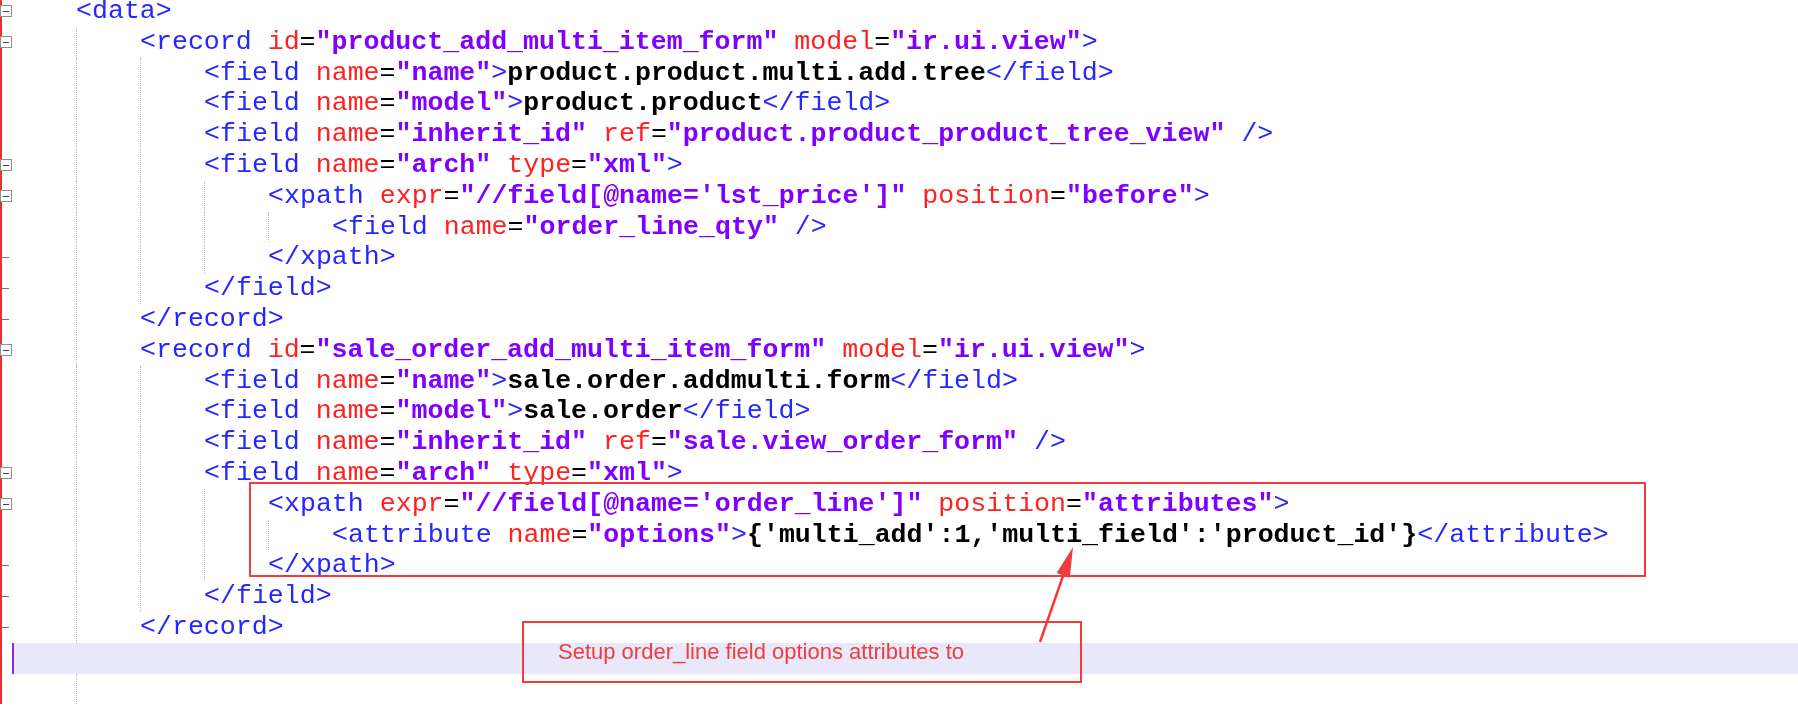 The width and height of the screenshot is (1798, 714). What do you see at coordinates (579, 227) in the screenshot?
I see `code-line: <field name="order_line_qty" />` at bounding box center [579, 227].